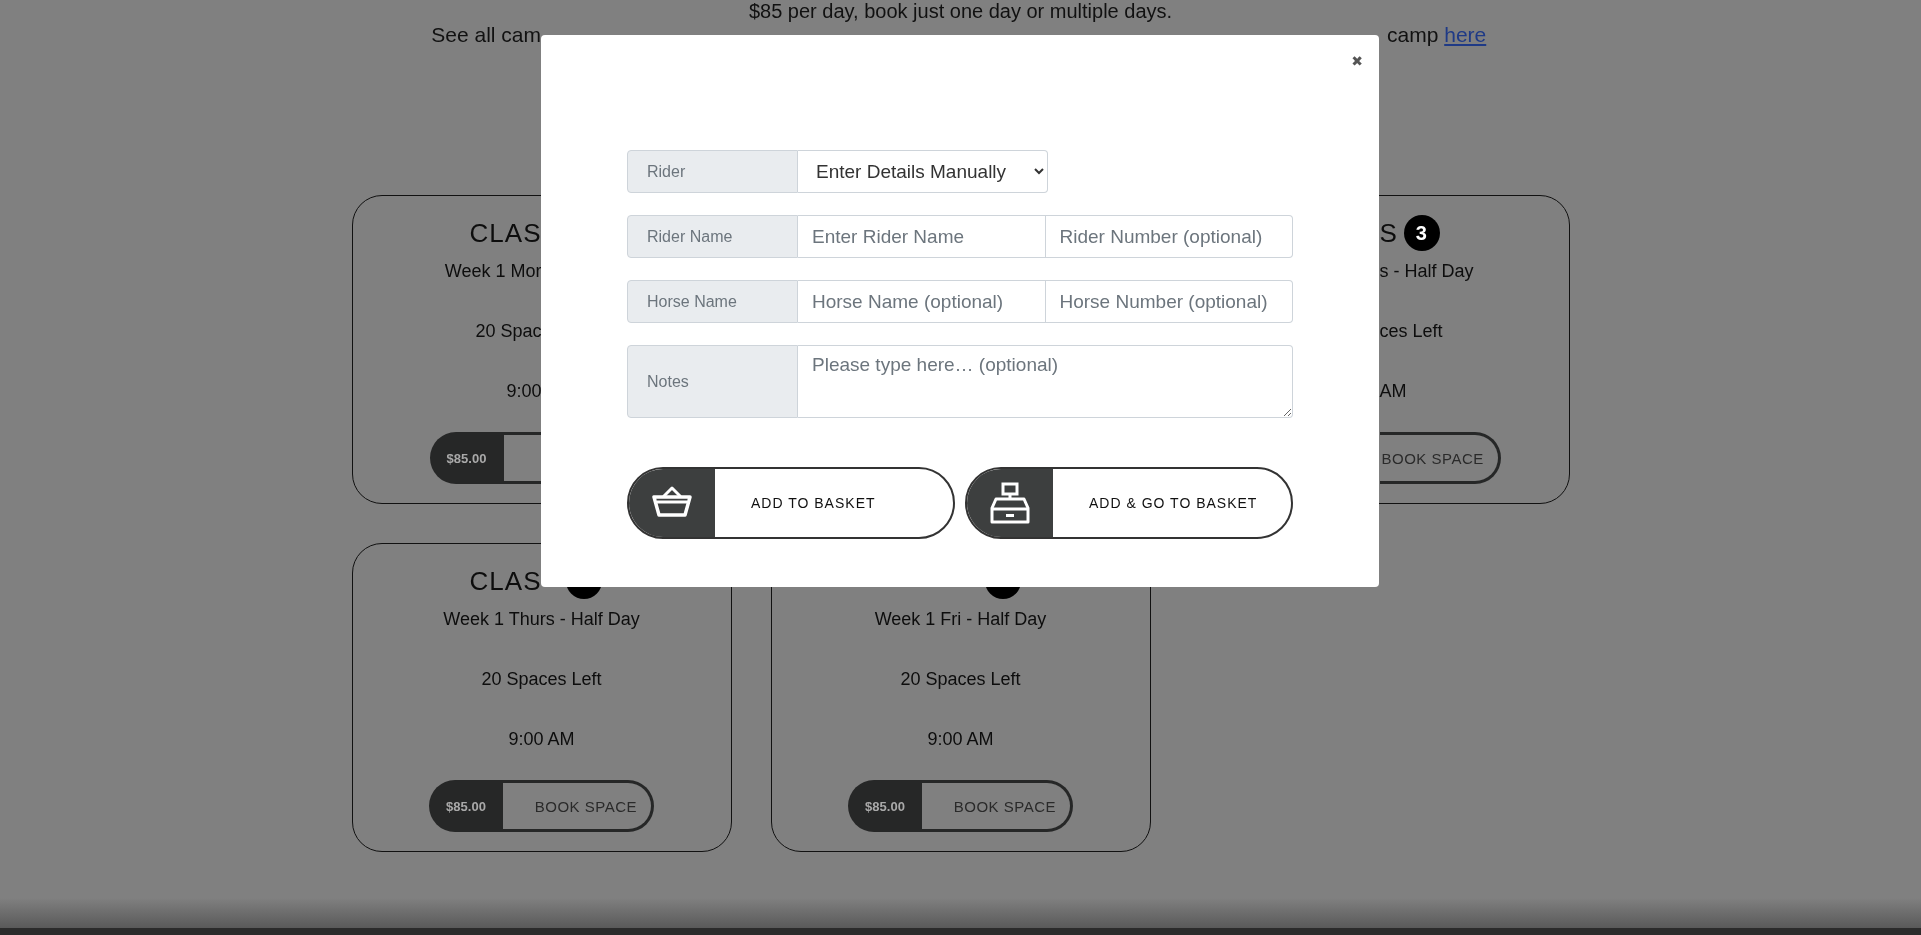  I want to click on session-name: Week 1 Mor, so click(493, 271).